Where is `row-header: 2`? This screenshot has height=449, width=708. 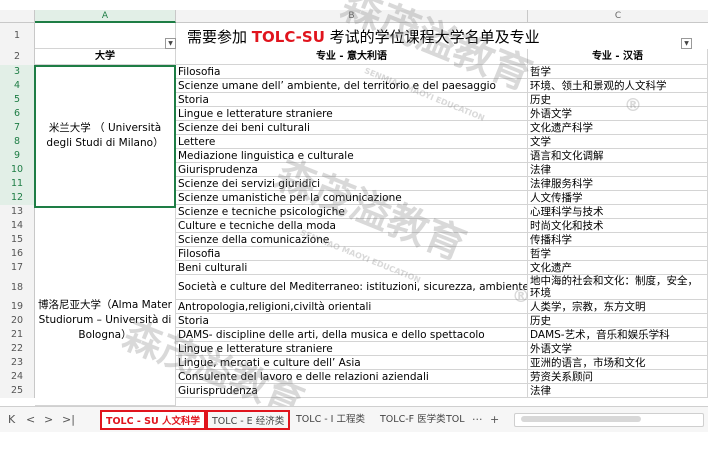 row-header: 2 is located at coordinates (17, 57).